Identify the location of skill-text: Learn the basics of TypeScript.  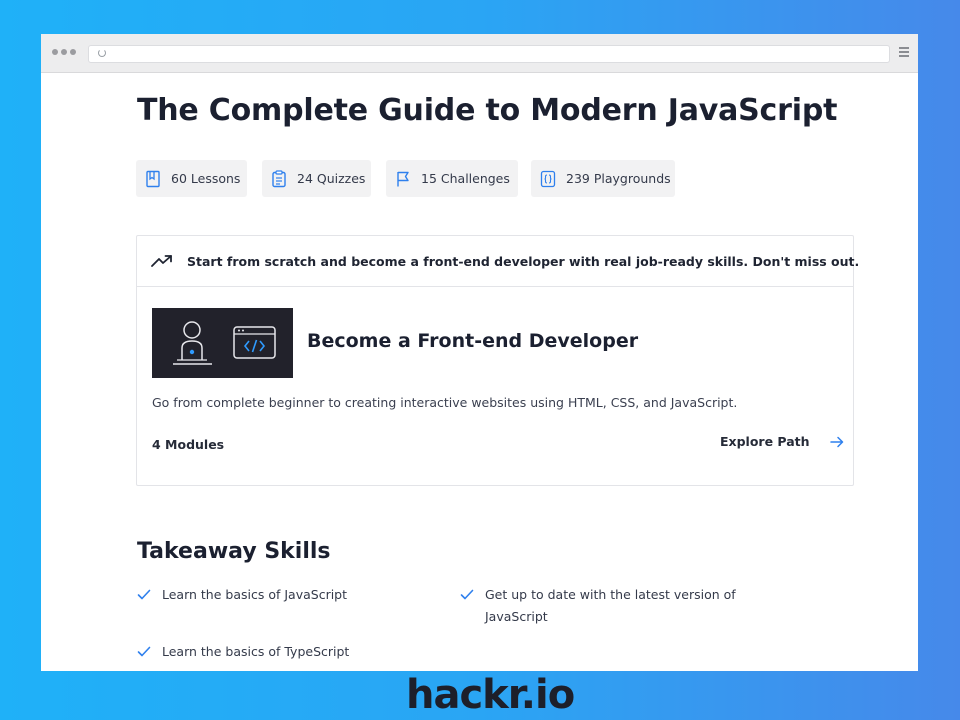
(255, 652).